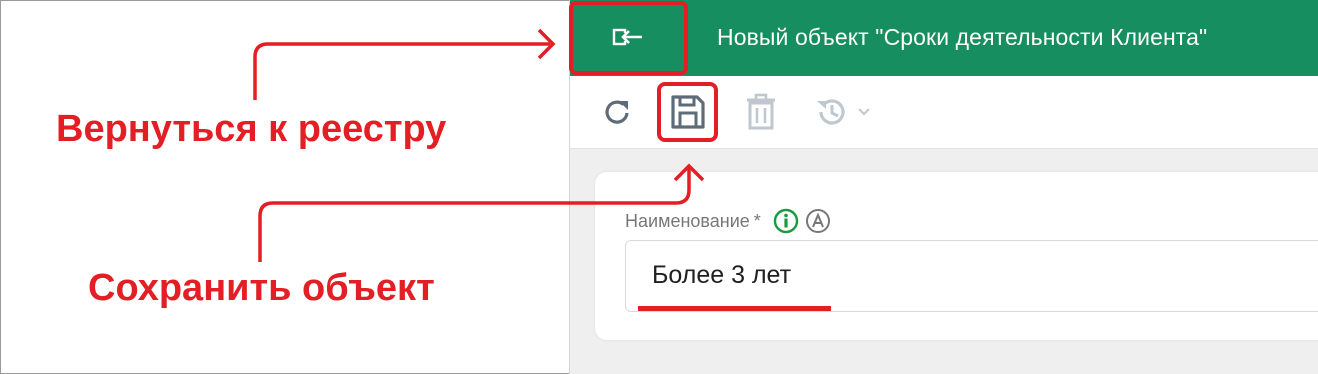  Describe the element at coordinates (786, 221) in the screenshot. I see `info-icon` at that location.